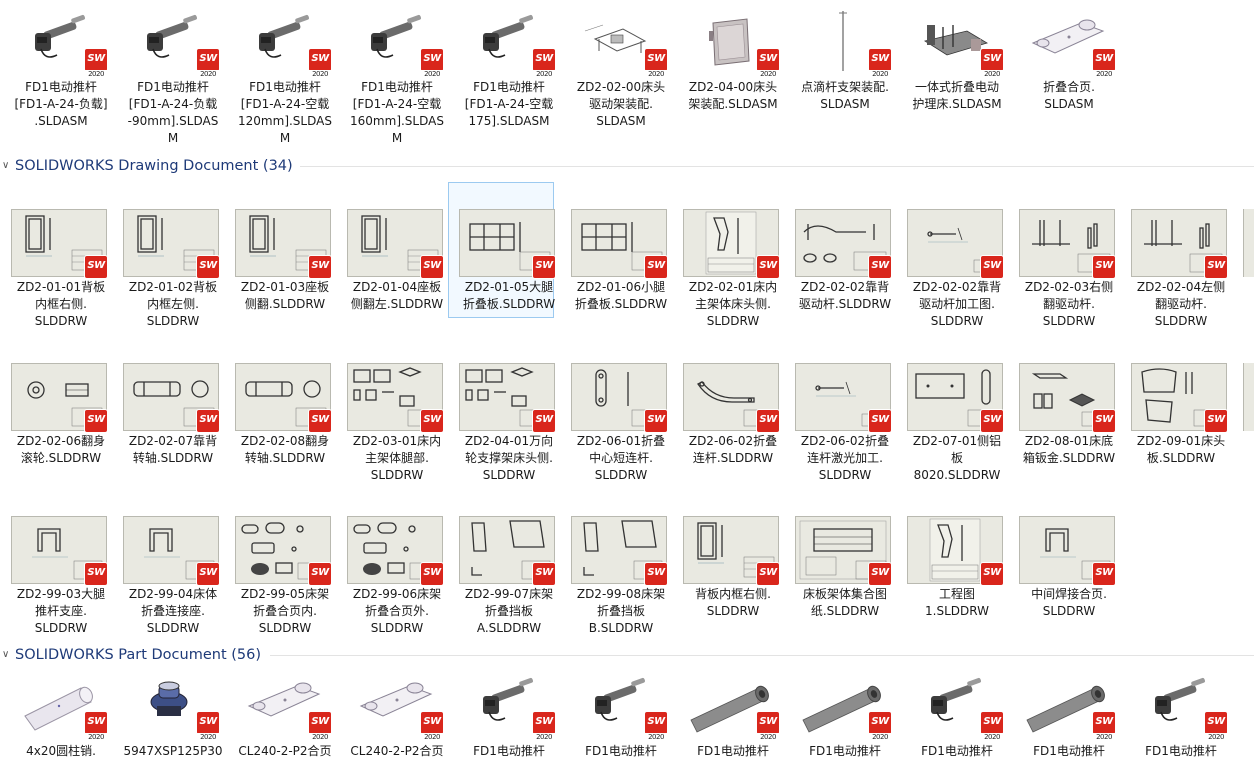 The width and height of the screenshot is (1254, 761). What do you see at coordinates (957, 458) in the screenshot?
I see `file-name-label: ZD2-07-01侧铝 板 8020.SLDDRW` at bounding box center [957, 458].